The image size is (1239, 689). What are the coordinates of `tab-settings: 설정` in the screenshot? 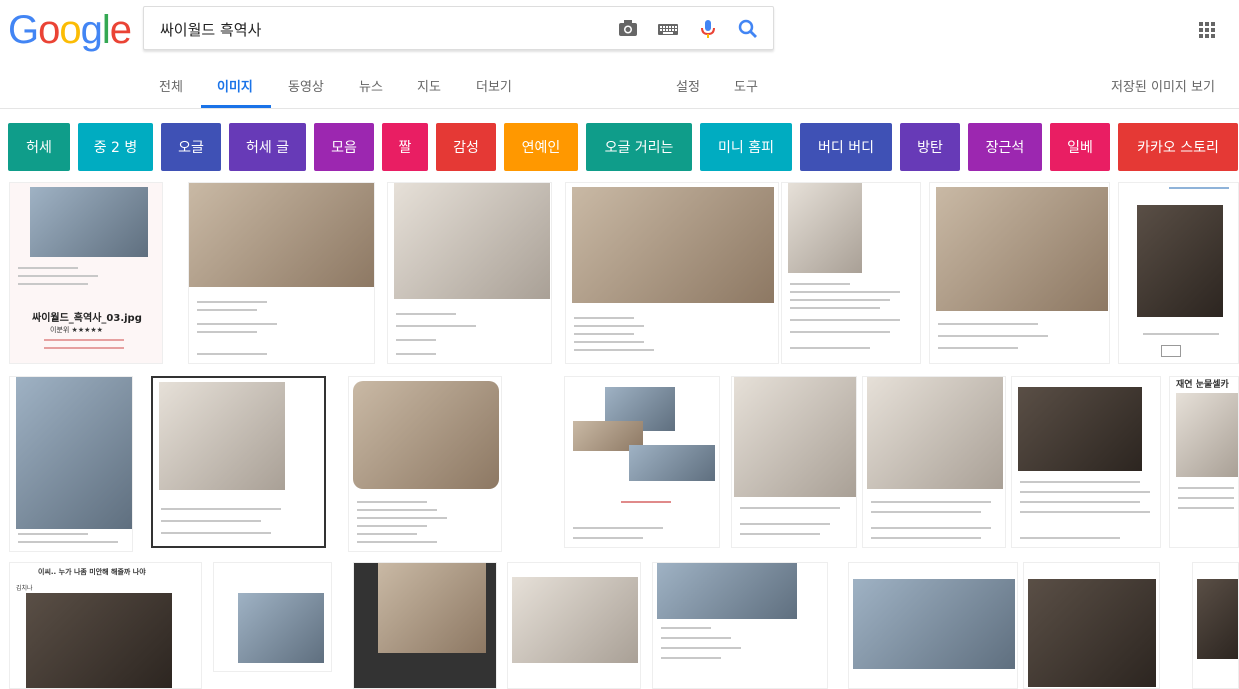 It's located at (688, 85).